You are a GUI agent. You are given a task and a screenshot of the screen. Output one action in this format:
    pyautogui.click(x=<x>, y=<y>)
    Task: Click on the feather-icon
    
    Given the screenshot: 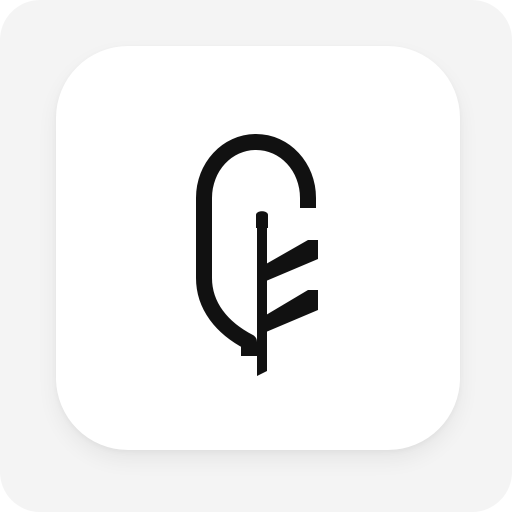 What is the action you would take?
    pyautogui.click(x=257, y=255)
    